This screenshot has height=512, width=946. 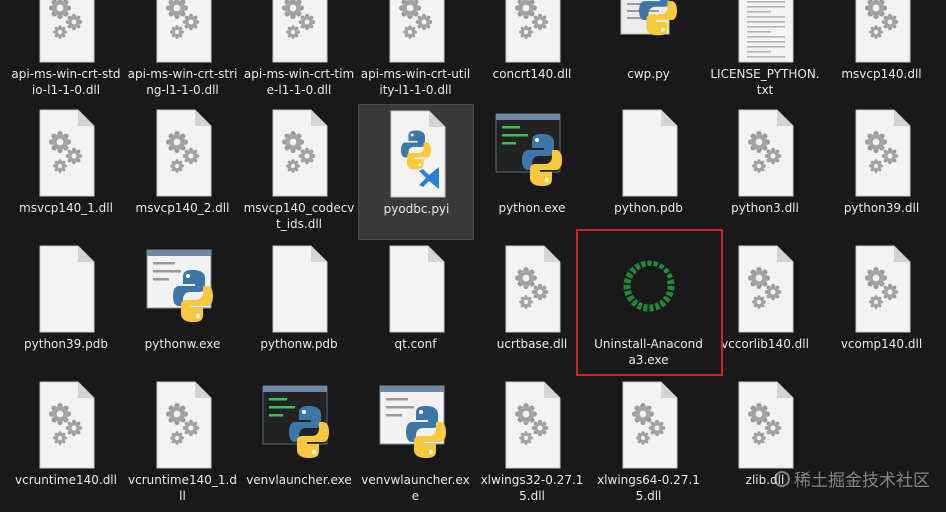 I want to click on file-item: python39.pdb, so click(x=66, y=308).